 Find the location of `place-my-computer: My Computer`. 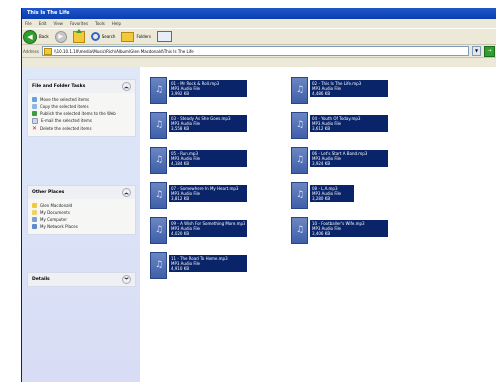

place-my-computer: My Computer is located at coordinates (81, 219).